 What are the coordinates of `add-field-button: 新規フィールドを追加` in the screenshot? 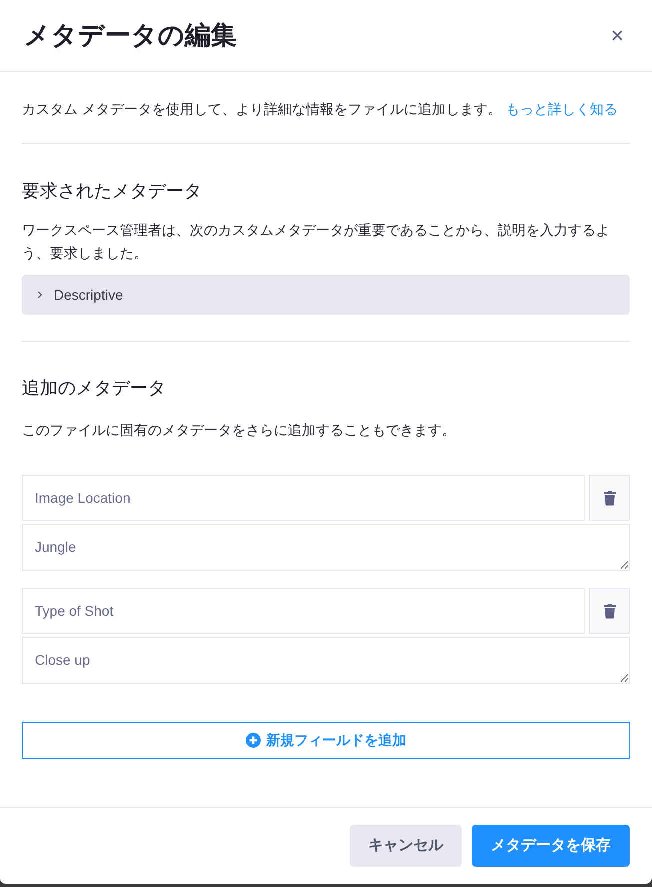 It's located at (326, 740).